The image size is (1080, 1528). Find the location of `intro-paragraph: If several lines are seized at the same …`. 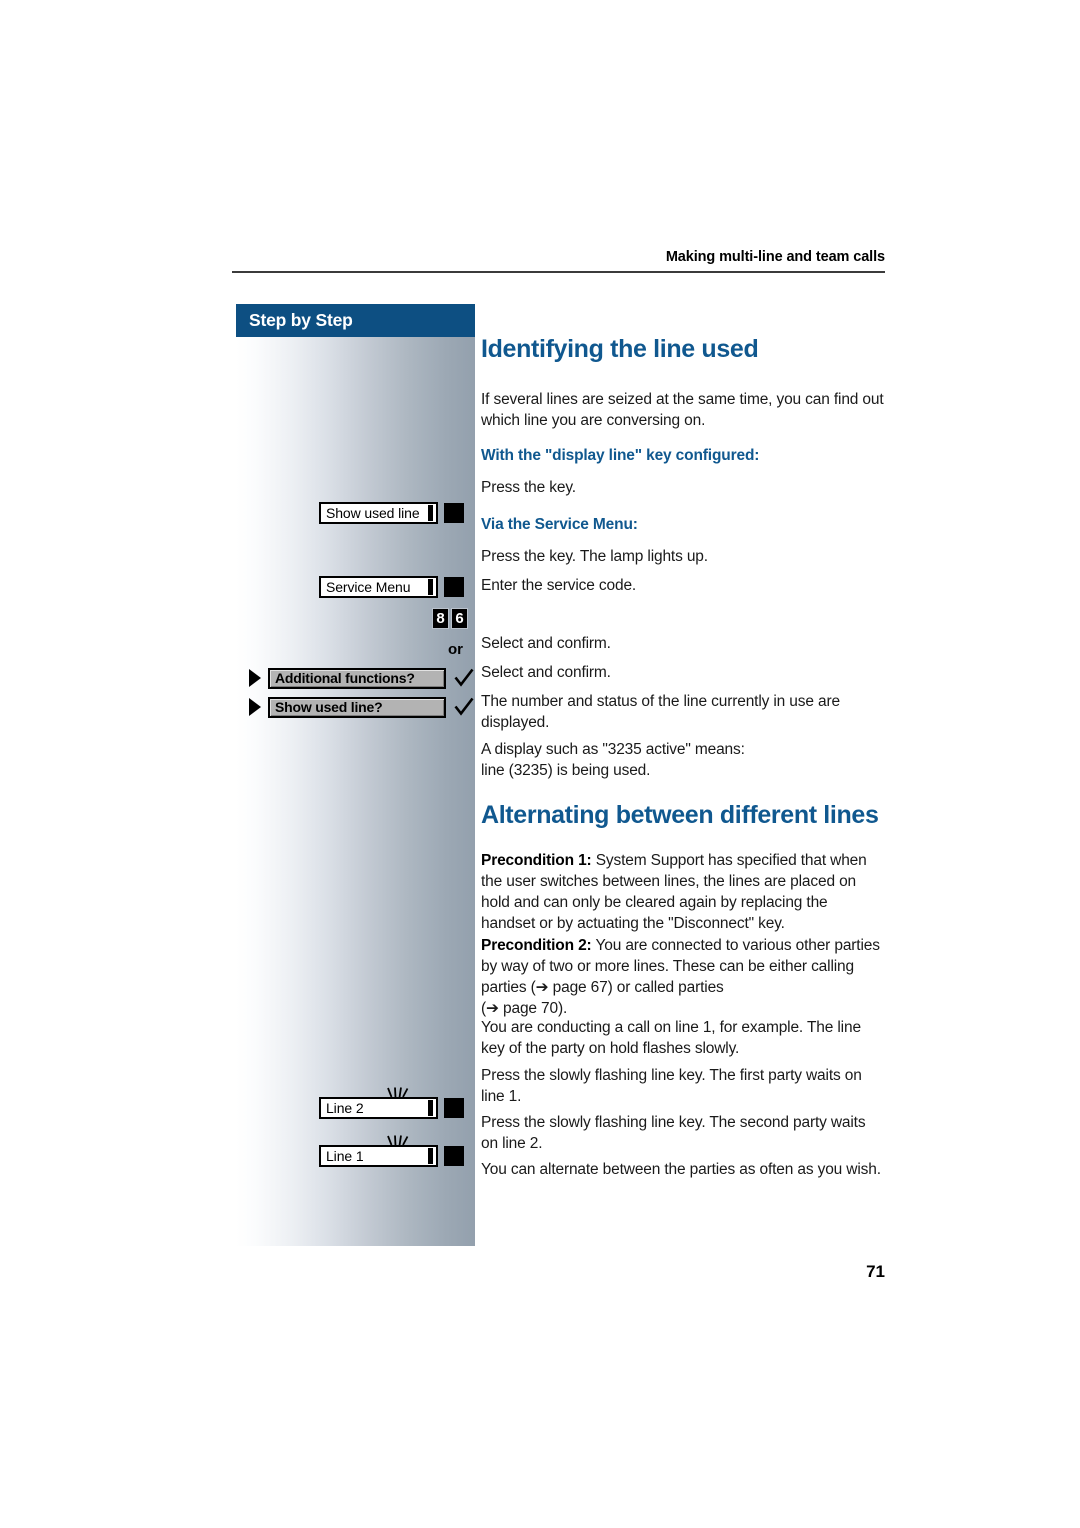

intro-paragraph: If several lines are seized at the same … is located at coordinates (682, 410).